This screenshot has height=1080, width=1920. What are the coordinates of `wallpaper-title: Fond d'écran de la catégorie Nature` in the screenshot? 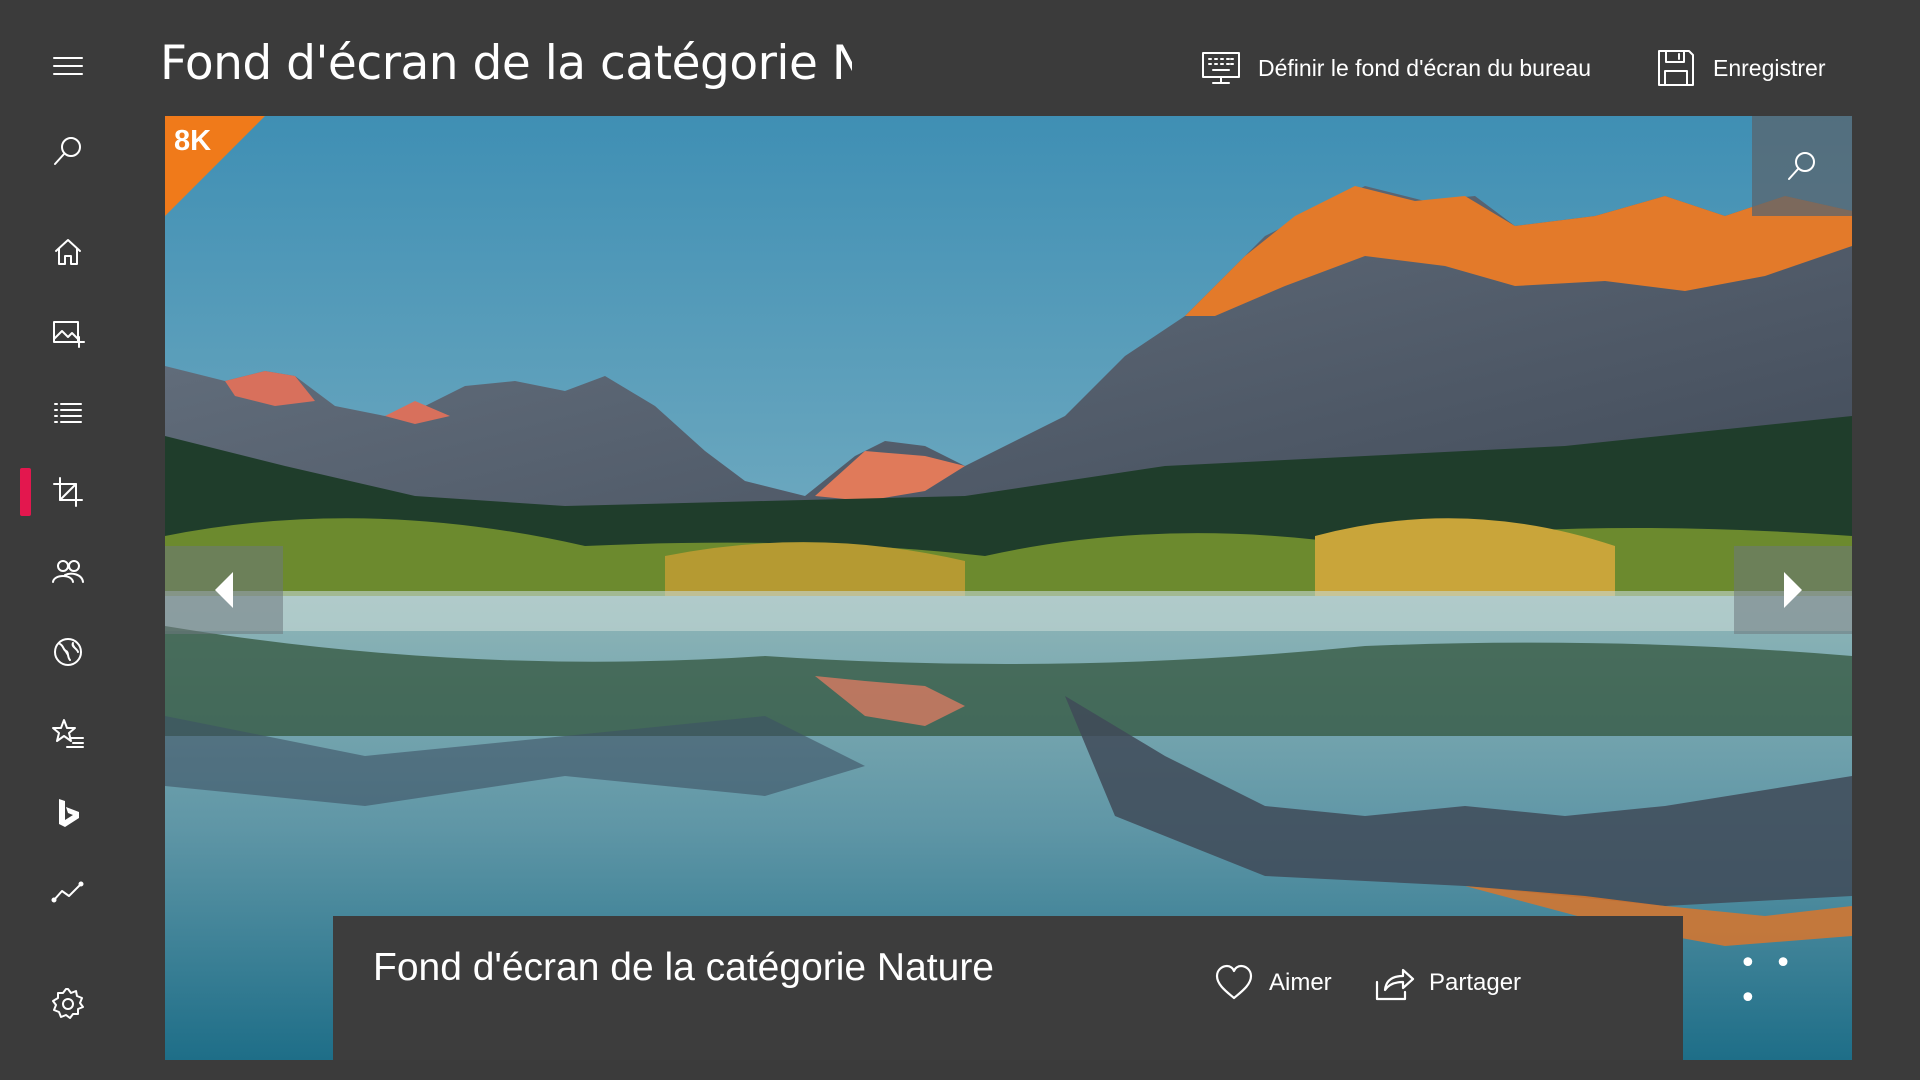 It's located at (683, 967).